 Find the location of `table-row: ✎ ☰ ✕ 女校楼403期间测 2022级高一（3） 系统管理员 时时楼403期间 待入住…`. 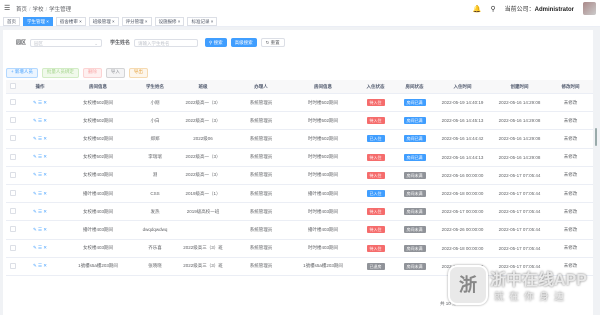

table-row: ✎ ☰ ✕ 女校楼403期间测 2022级高一（3） 系统管理员 时时楼403期间 待入住… is located at coordinates (299, 175).